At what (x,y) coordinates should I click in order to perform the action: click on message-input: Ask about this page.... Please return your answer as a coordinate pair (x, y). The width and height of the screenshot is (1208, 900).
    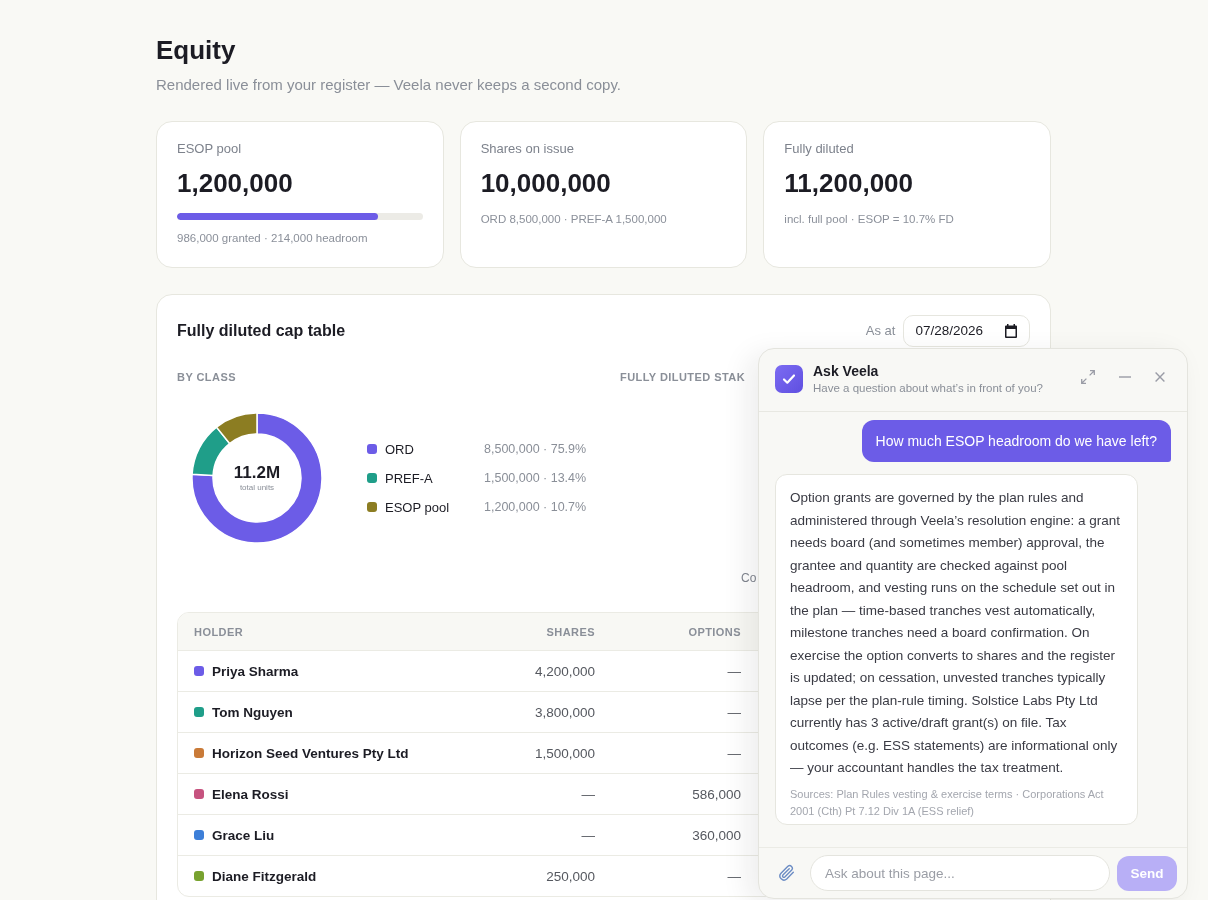
    Looking at the image, I should click on (960, 873).